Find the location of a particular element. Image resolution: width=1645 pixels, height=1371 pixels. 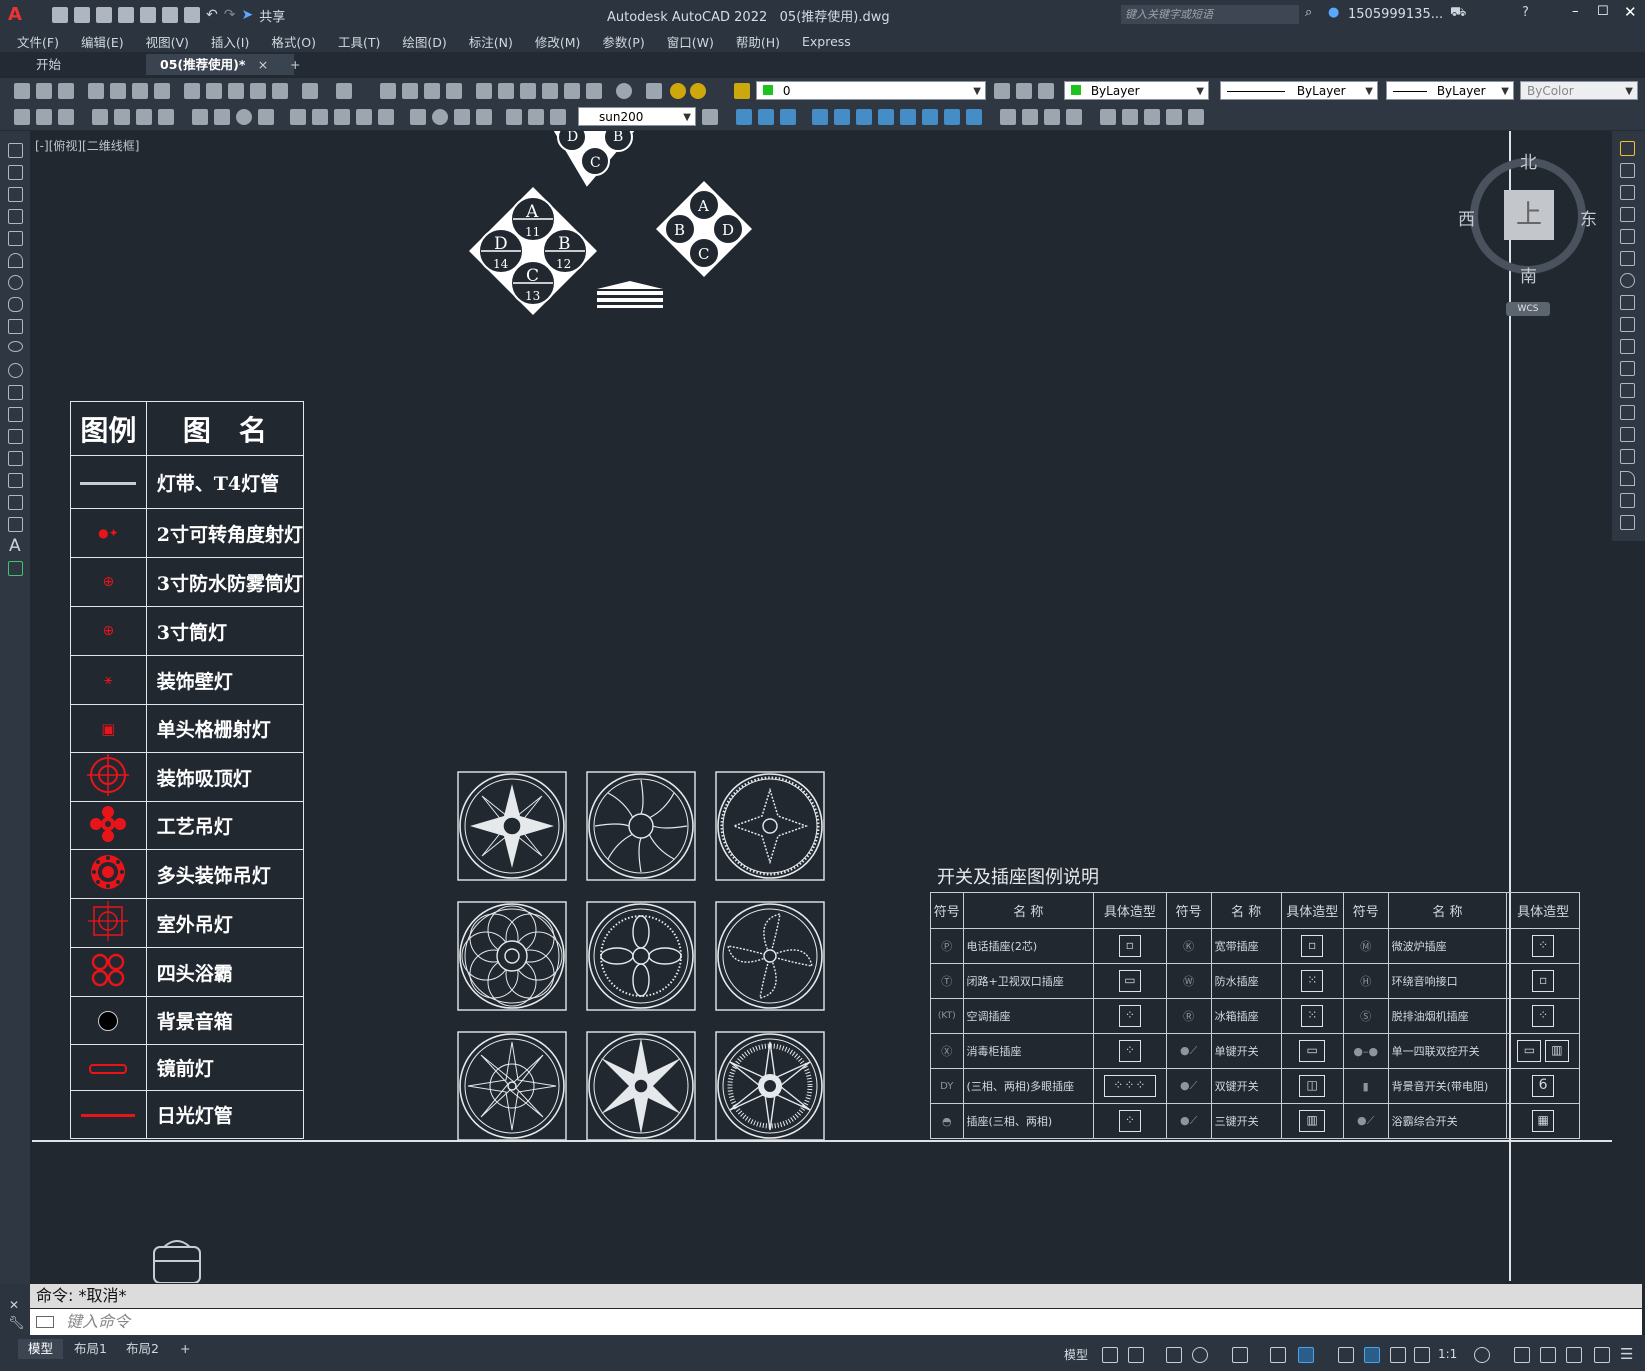

tab-active-drawing: 05(推荐使用)* × is located at coordinates (220, 64).